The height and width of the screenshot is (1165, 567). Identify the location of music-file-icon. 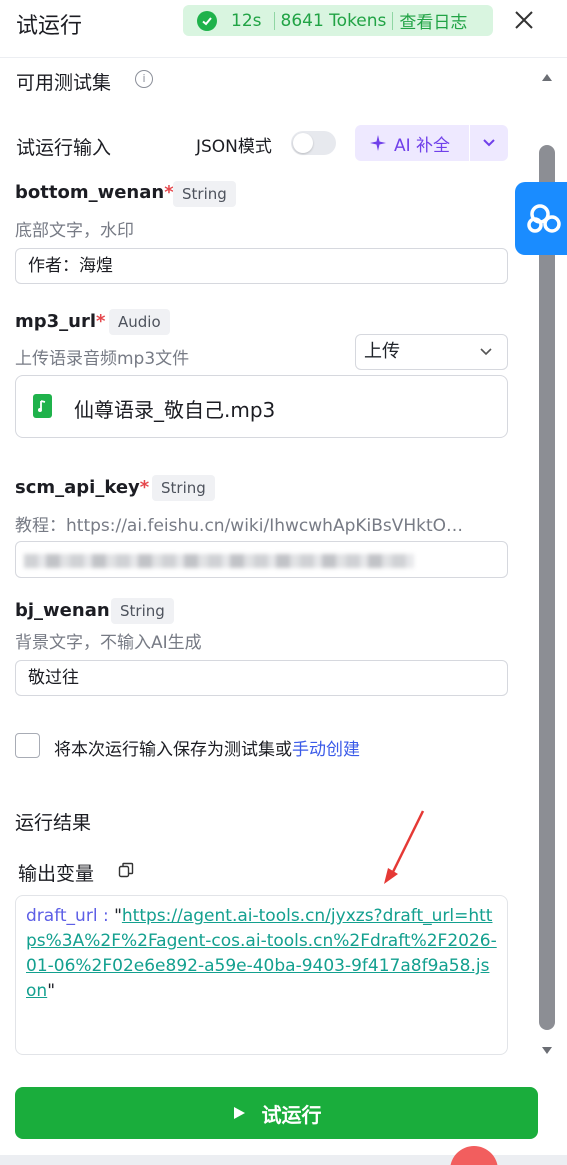
(42, 406).